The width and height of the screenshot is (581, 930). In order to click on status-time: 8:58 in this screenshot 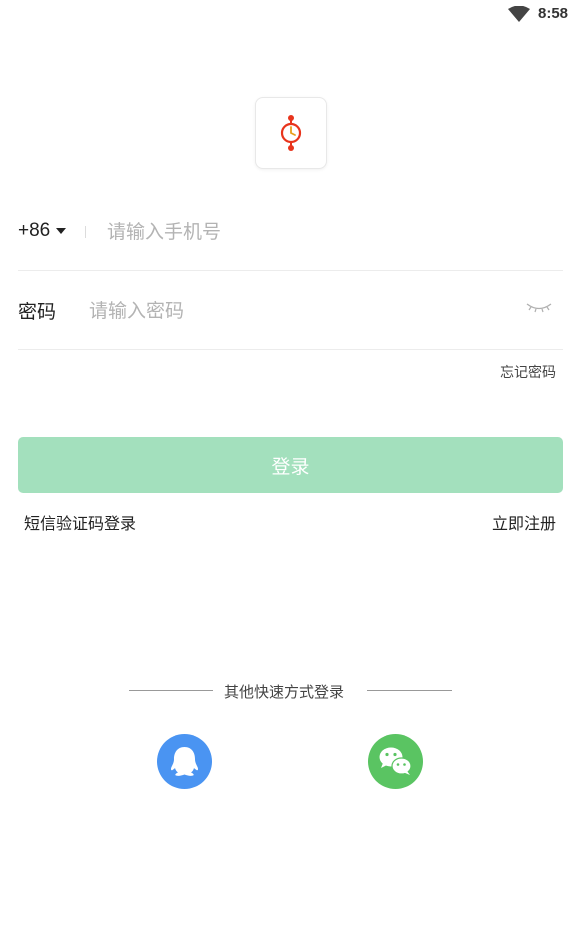, I will do `click(553, 13)`.